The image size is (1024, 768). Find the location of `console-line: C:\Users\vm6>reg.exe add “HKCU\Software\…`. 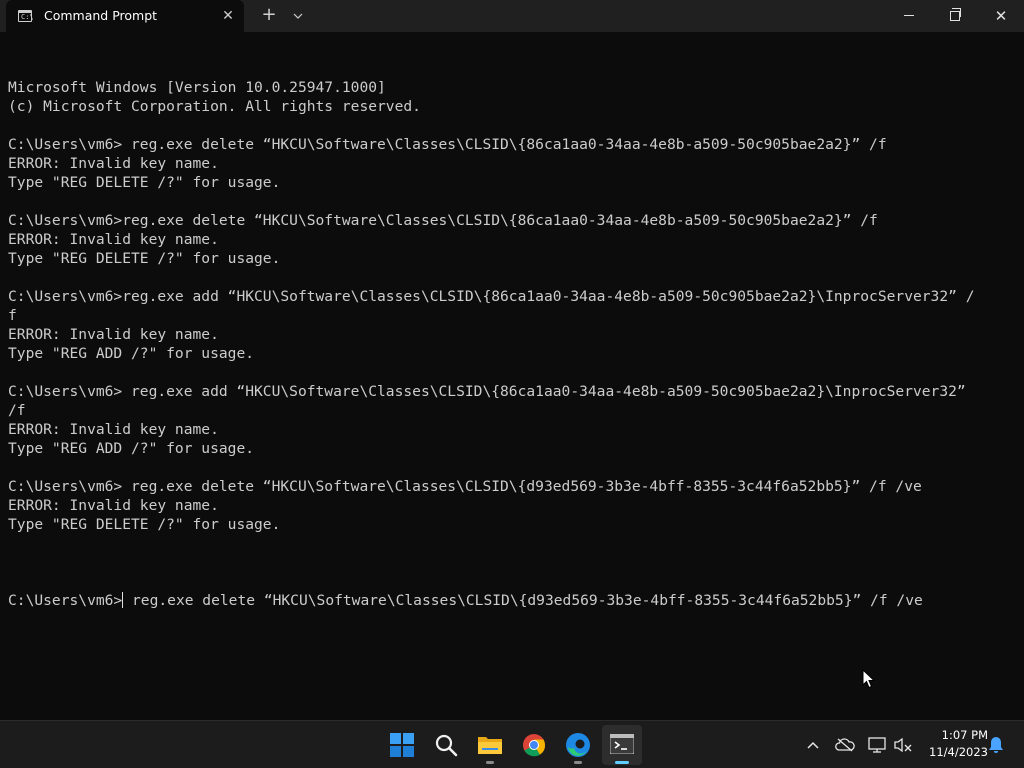

console-line: C:\Users\vm6>reg.exe add “HKCU\Software\… is located at coordinates (491, 296).